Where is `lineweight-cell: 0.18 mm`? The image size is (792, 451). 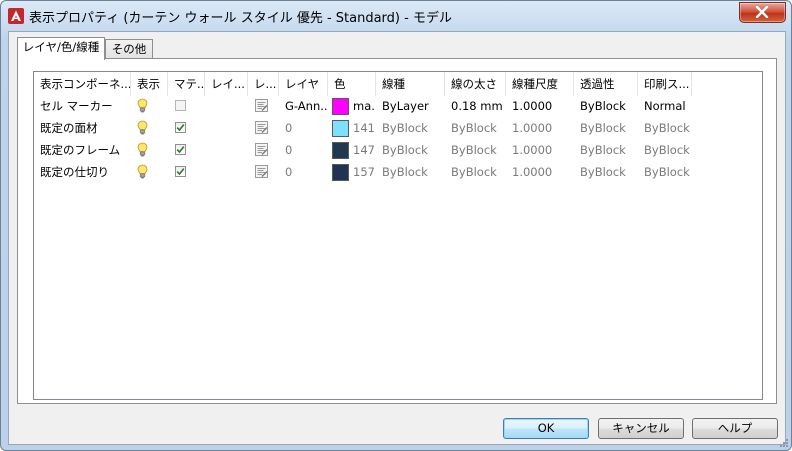 lineweight-cell: 0.18 mm is located at coordinates (475, 106).